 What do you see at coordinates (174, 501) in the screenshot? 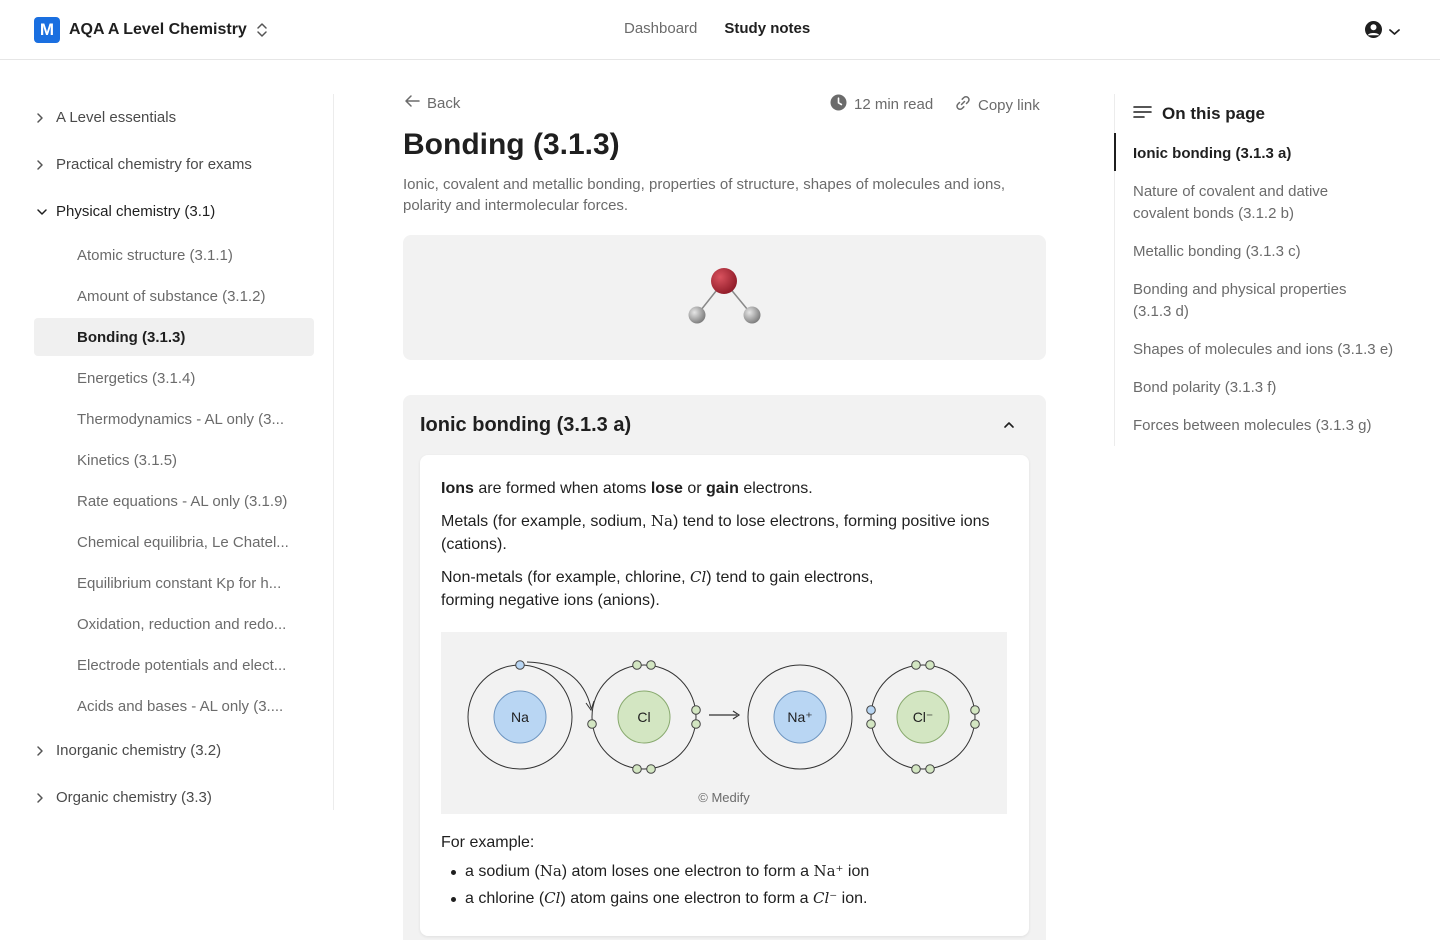
I see `sidebar-item-rate-equations: Rate equations - AL only (3.1.9)` at bounding box center [174, 501].